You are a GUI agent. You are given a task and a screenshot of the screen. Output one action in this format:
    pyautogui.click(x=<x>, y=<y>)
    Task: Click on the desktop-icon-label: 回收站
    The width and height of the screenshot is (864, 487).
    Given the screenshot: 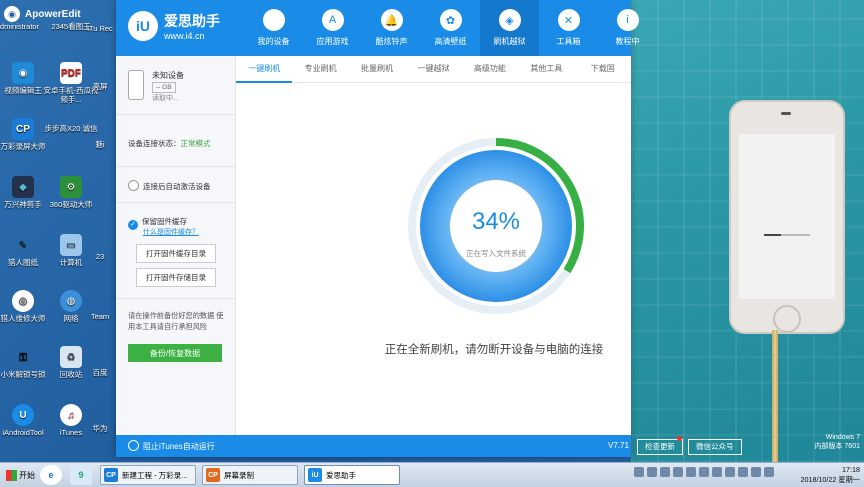 What is the action you would take?
    pyautogui.click(x=71, y=374)
    